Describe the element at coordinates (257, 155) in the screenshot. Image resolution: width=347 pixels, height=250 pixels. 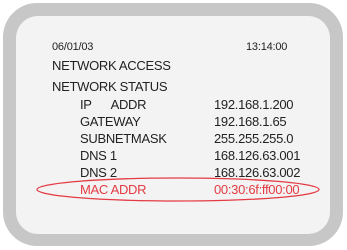
I see `dns1-value: 168.126.63.001` at that location.